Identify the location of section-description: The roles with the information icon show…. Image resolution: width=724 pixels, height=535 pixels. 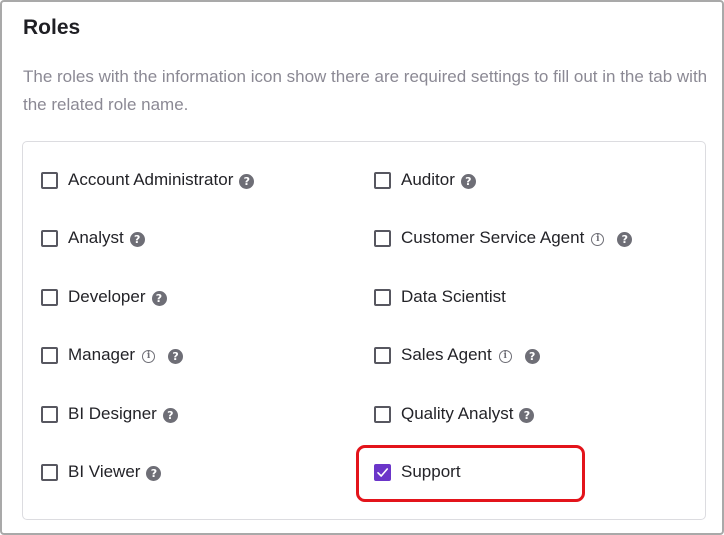
(365, 90).